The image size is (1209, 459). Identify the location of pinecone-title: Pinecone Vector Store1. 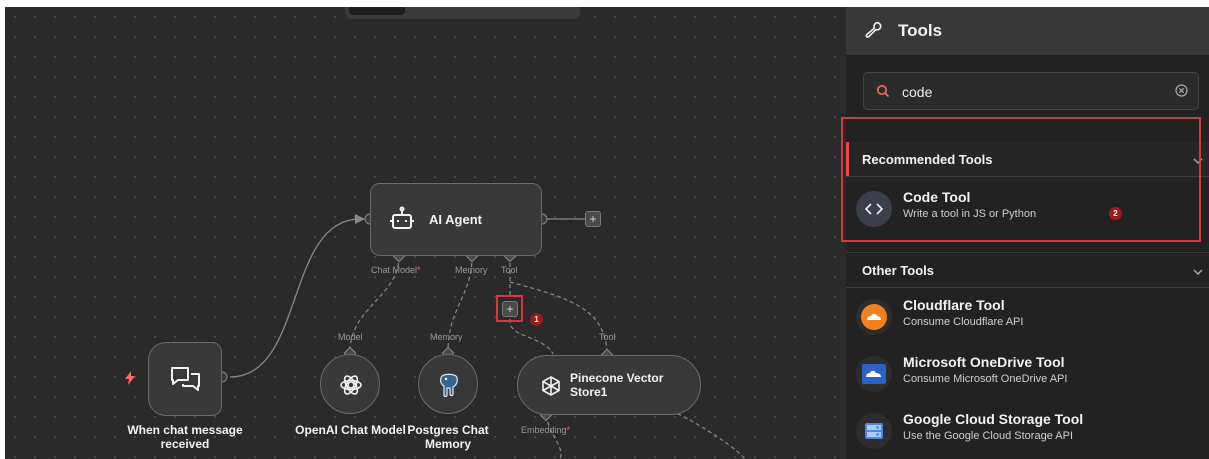
(617, 385).